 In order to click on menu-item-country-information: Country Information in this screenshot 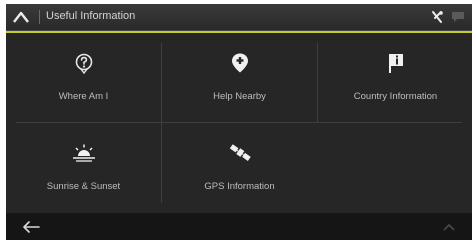, I will do `click(395, 77)`.